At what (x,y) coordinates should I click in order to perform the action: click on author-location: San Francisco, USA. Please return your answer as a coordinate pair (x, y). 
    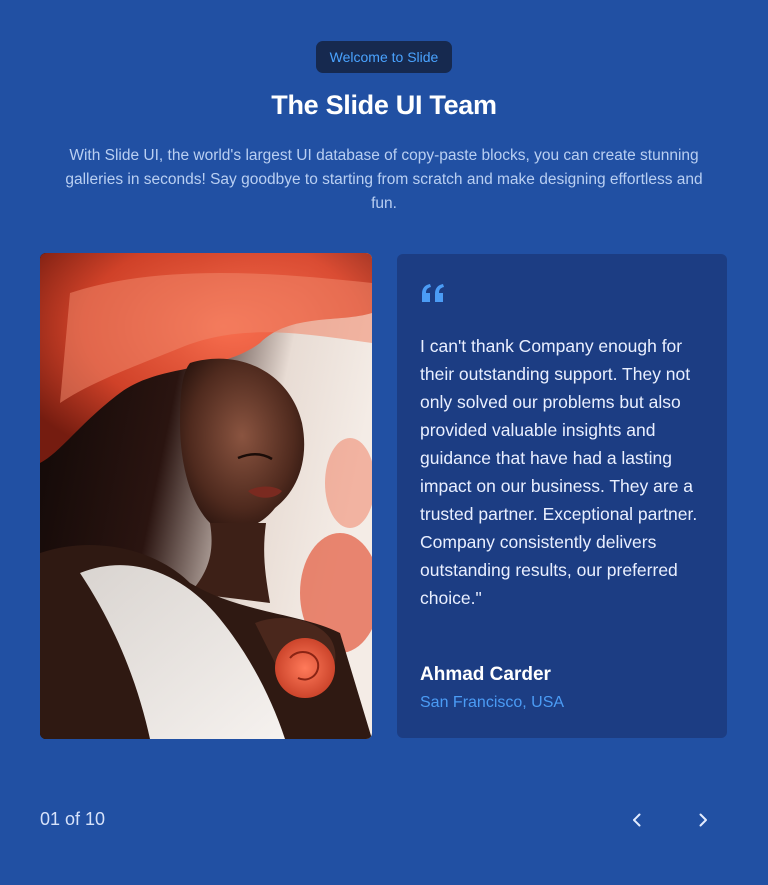
    Looking at the image, I should click on (492, 702).